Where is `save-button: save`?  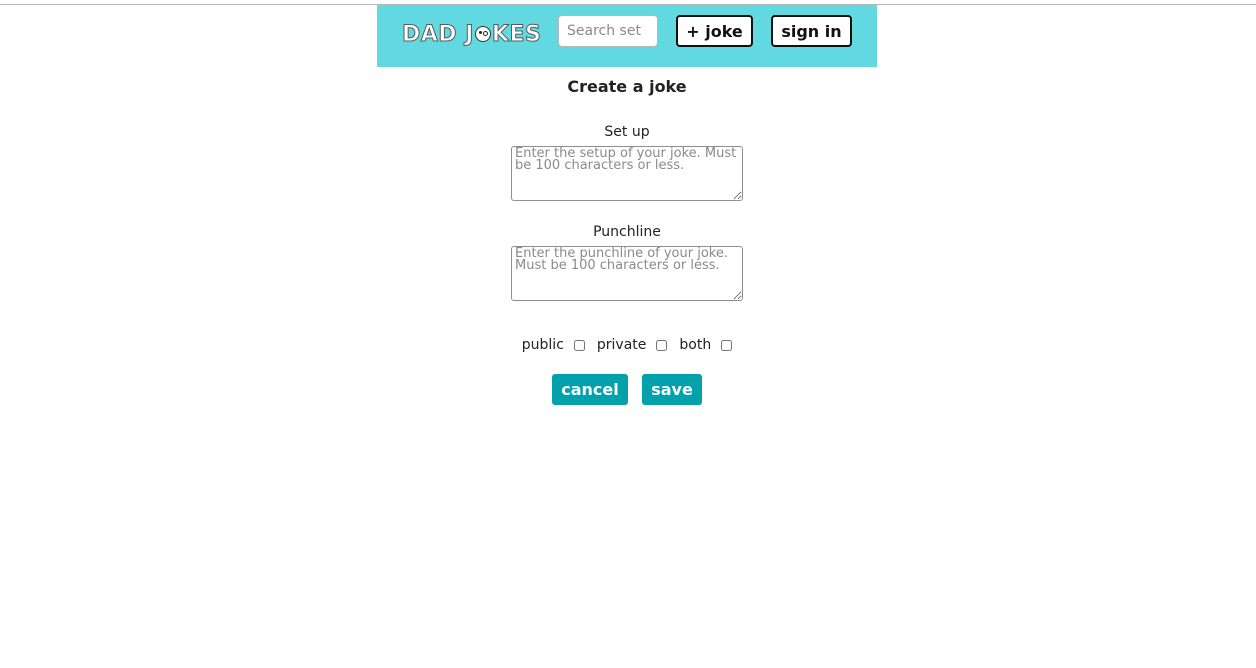 save-button: save is located at coordinates (672, 389).